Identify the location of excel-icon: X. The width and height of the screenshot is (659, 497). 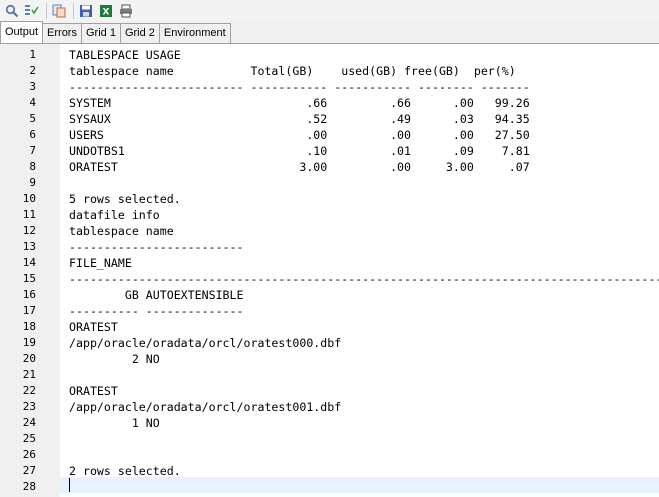
(106, 11).